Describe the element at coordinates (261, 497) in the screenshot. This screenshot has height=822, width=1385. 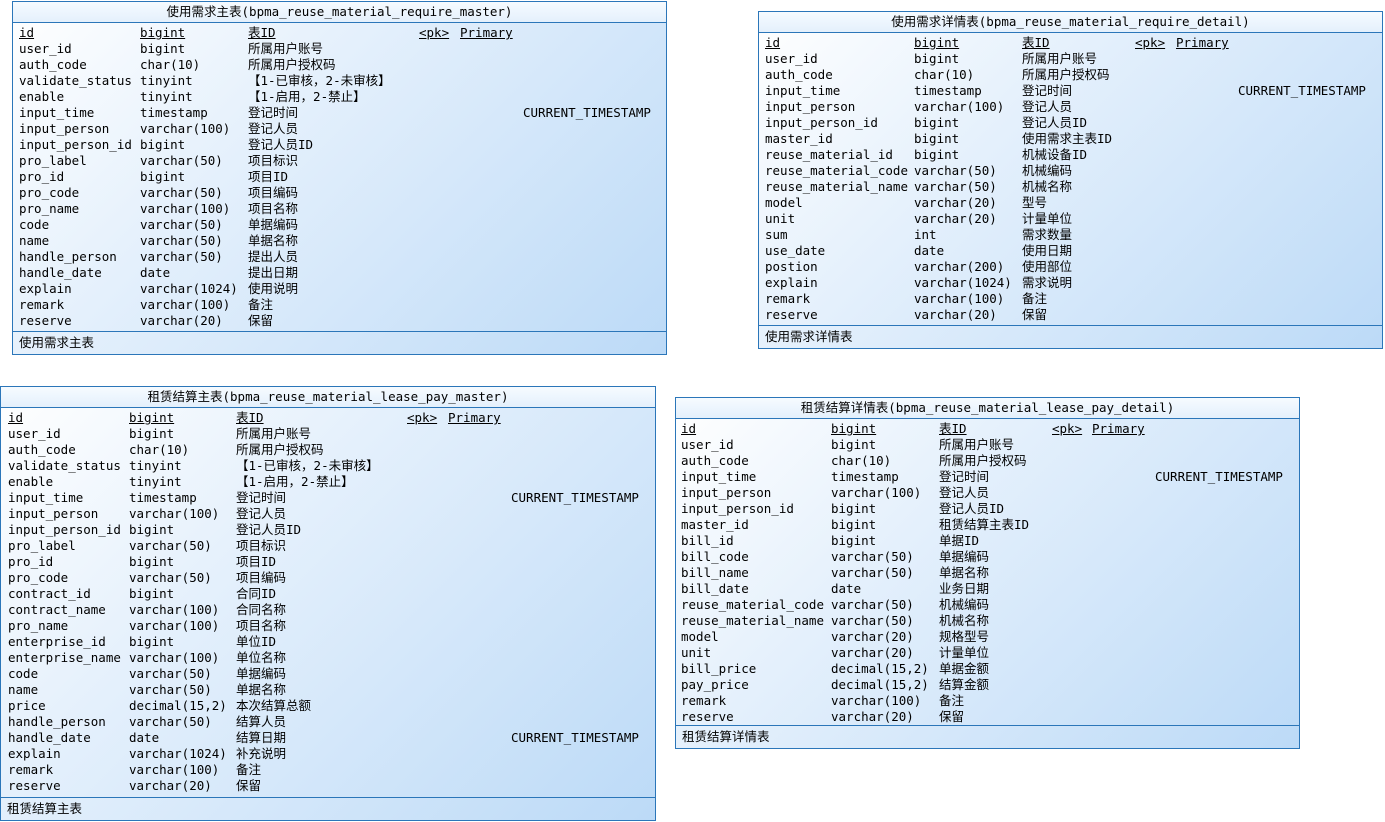
I see `column-comment: 登记时间` at that location.